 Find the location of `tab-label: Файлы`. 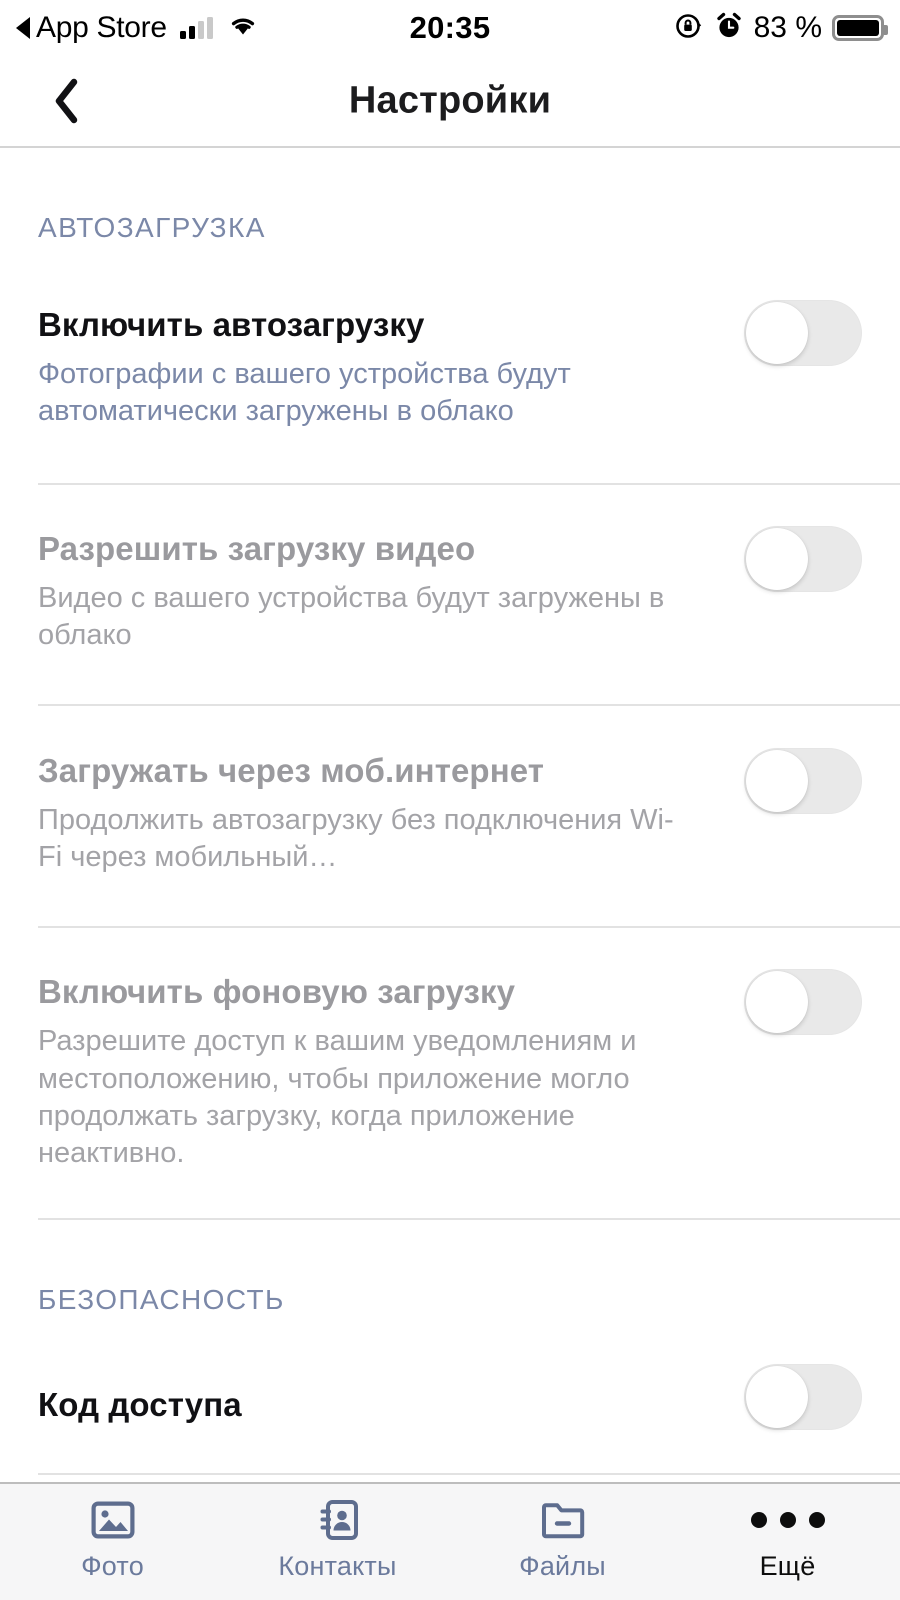

tab-label: Файлы is located at coordinates (562, 1565).